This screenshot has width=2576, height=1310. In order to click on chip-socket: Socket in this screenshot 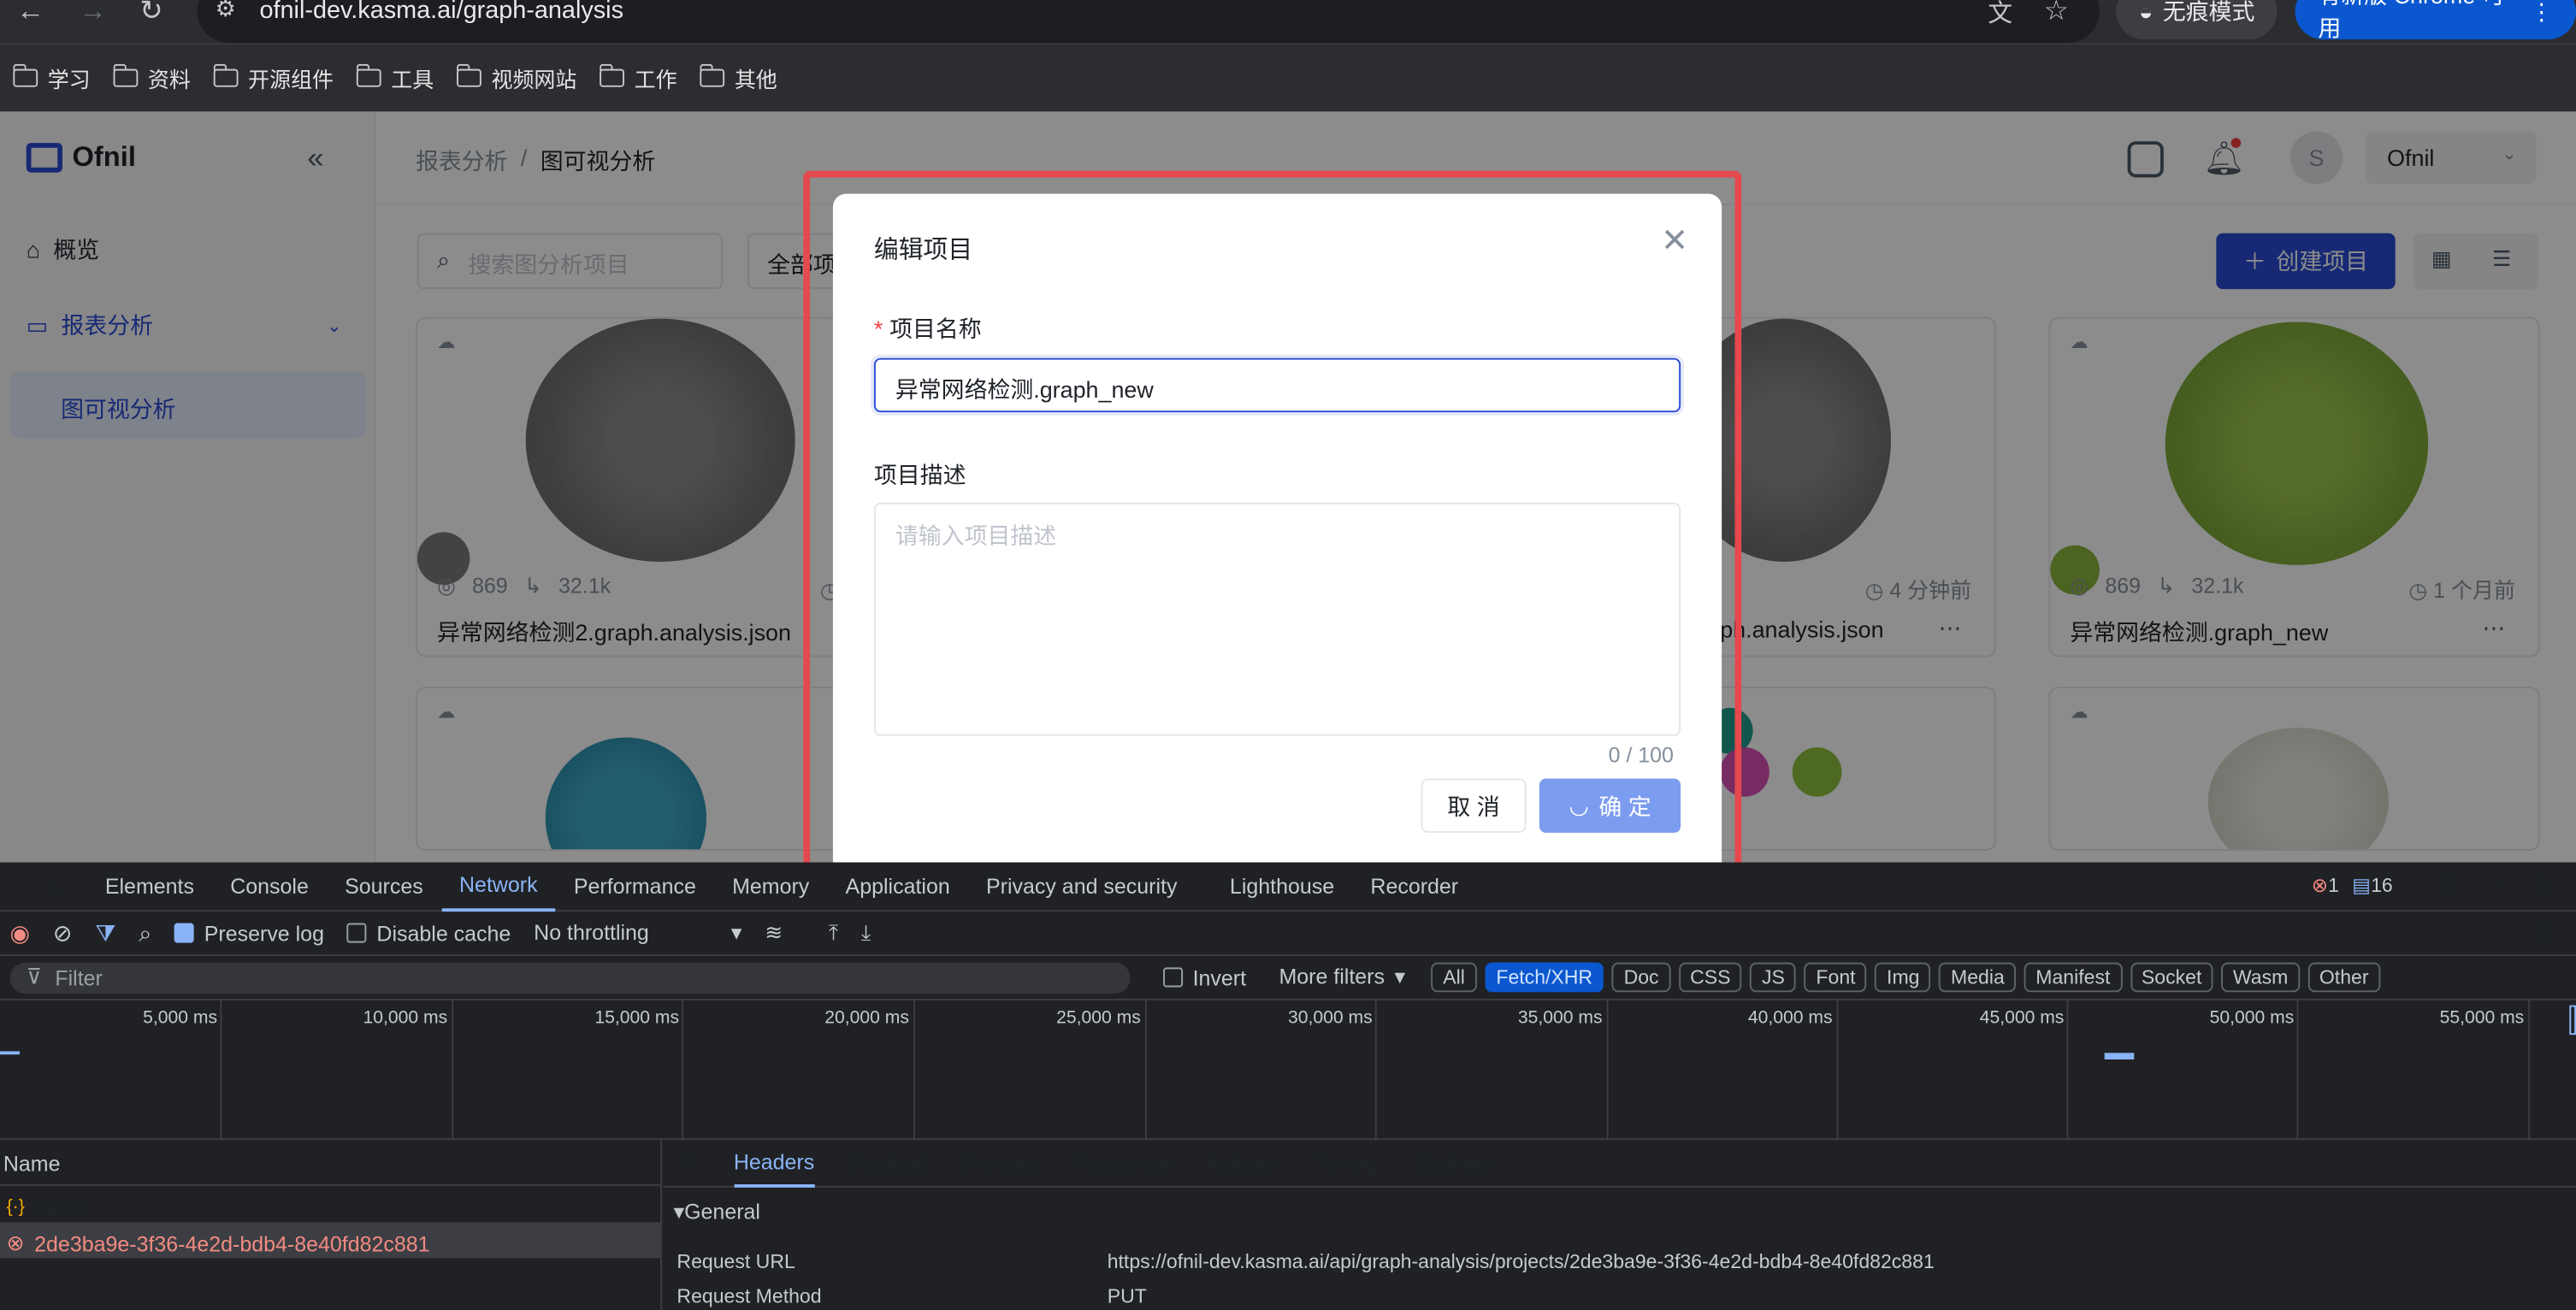, I will do `click(2171, 977)`.